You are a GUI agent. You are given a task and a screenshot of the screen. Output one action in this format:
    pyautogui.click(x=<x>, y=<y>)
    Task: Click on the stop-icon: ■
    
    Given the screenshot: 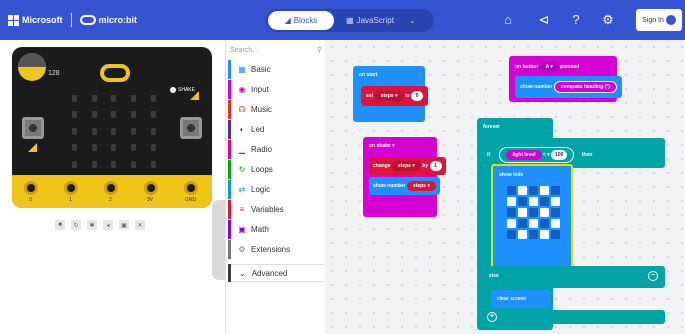 What is the action you would take?
    pyautogui.click(x=60, y=225)
    